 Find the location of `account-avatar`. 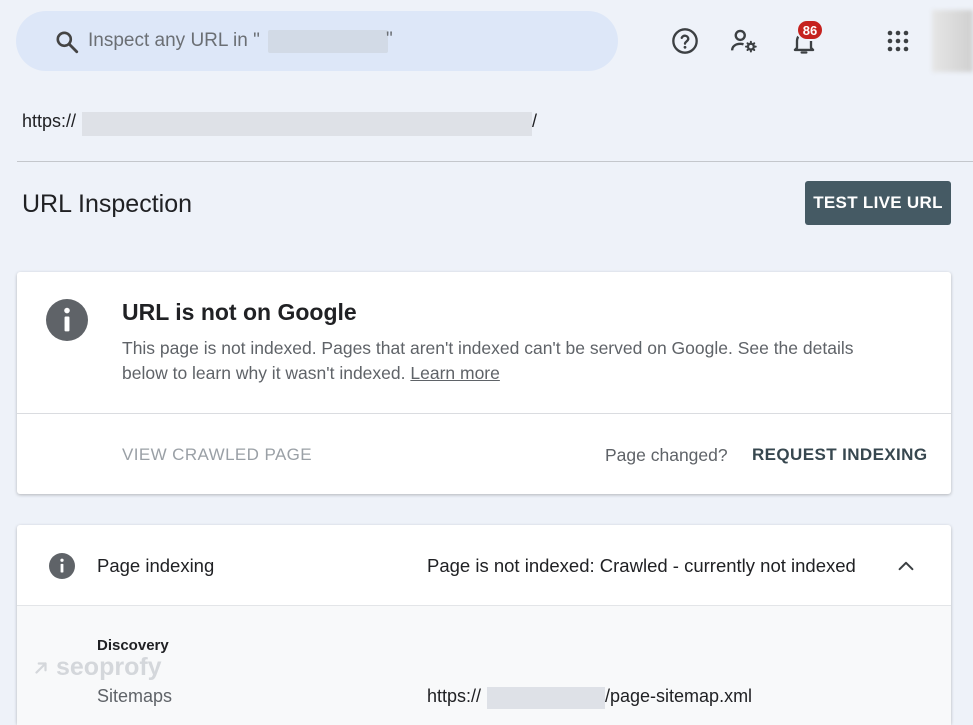

account-avatar is located at coordinates (952, 41).